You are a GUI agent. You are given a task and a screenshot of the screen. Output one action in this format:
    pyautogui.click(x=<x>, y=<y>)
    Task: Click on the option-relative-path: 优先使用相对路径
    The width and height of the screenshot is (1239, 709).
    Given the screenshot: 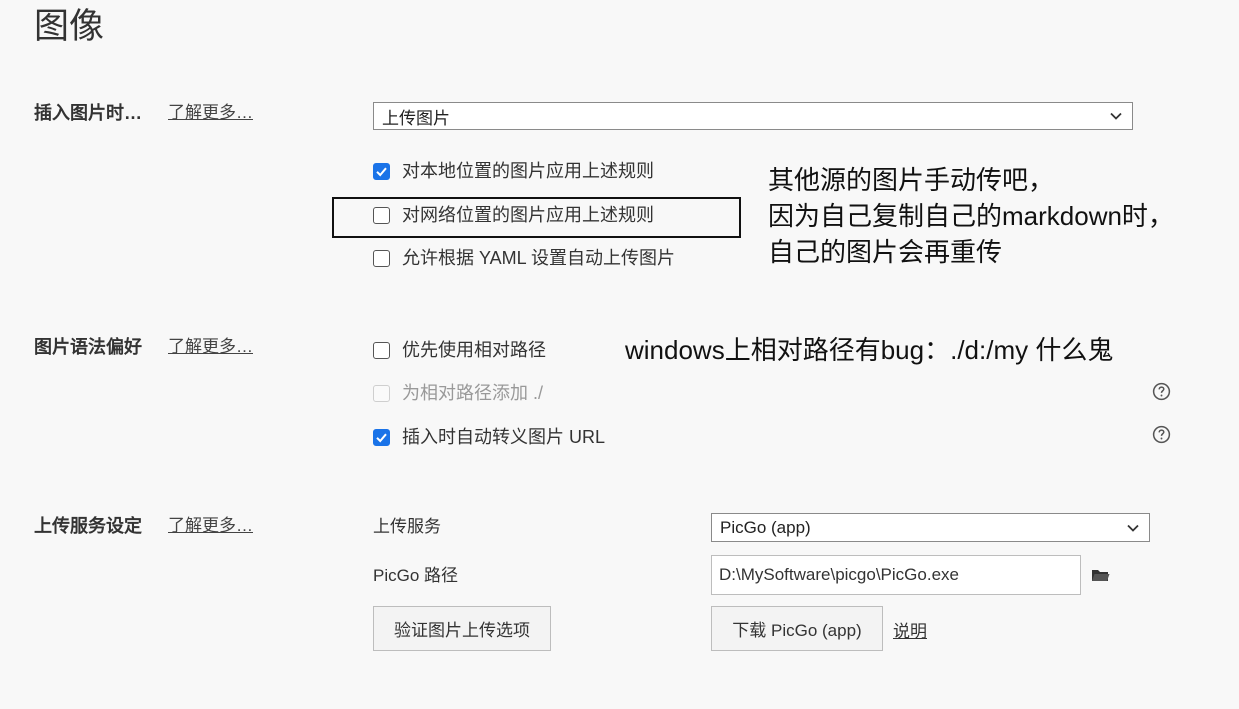 What is the action you would take?
    pyautogui.click(x=459, y=350)
    